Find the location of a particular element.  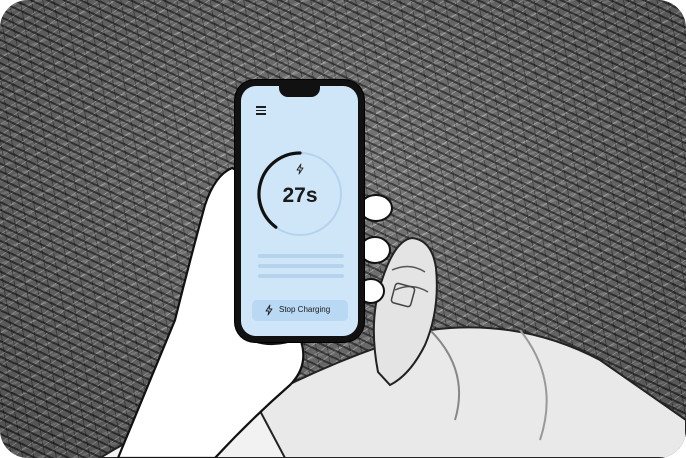

stop-charging-button: Stop Charging is located at coordinates (300, 310).